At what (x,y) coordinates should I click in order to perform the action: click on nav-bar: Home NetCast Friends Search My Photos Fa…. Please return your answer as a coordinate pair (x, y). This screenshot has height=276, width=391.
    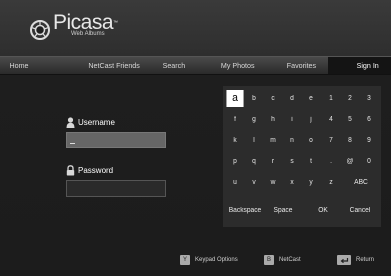
    Looking at the image, I should click on (195, 65).